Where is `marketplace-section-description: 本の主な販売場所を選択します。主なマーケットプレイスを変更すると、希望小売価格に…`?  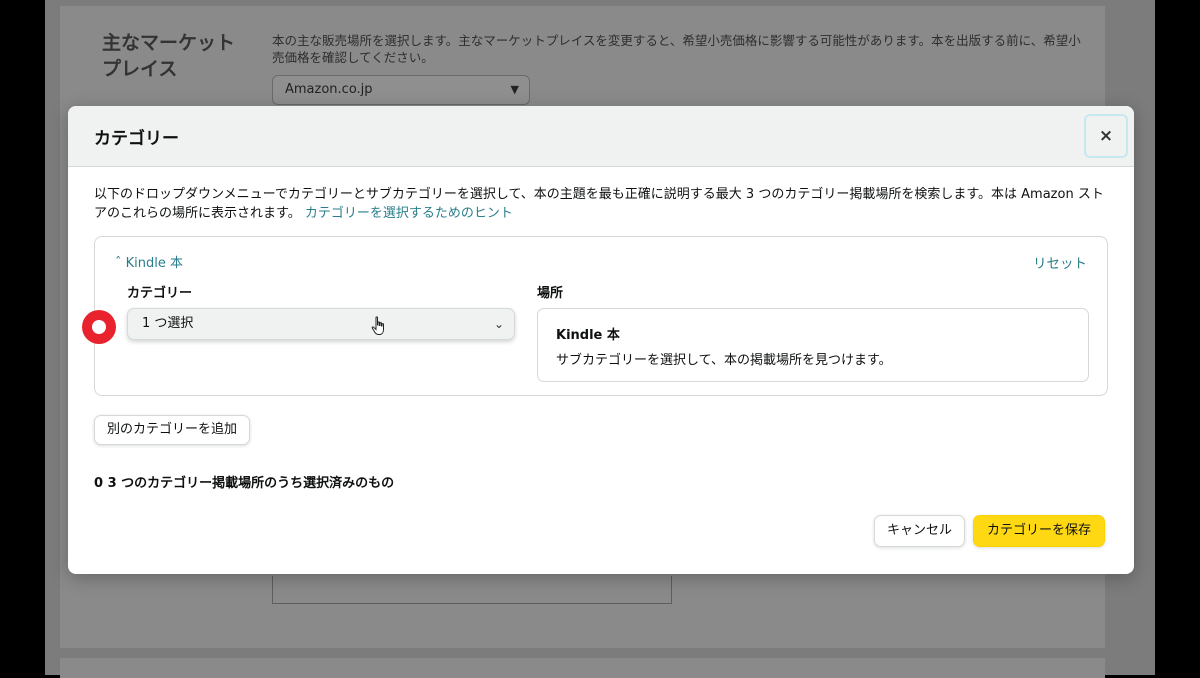
marketplace-section-description: 本の主な販売場所を選択します。主なマーケットプレイスを変更すると、希望小売価格に… is located at coordinates (676, 49).